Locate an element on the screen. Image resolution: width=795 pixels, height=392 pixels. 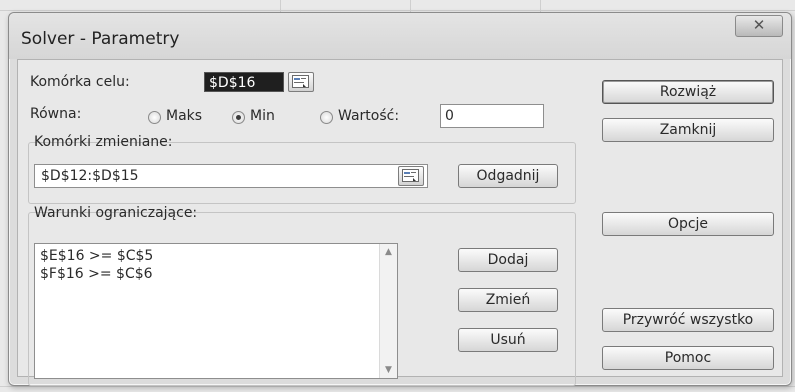
close-dialog-button: Zamknij is located at coordinates (688, 130).